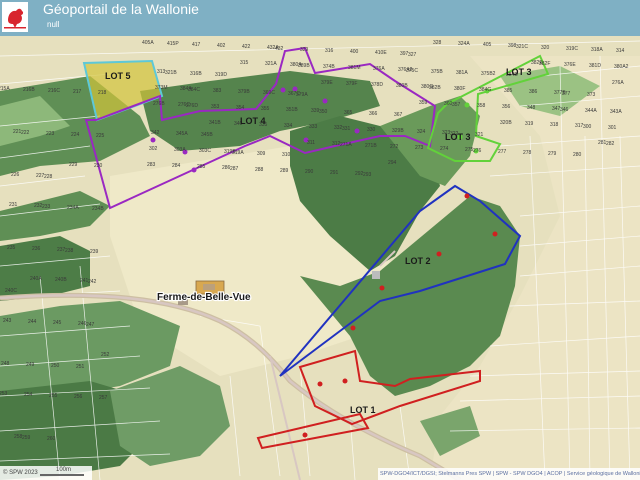  I want to click on parcel-number: 252, so click(105, 355).